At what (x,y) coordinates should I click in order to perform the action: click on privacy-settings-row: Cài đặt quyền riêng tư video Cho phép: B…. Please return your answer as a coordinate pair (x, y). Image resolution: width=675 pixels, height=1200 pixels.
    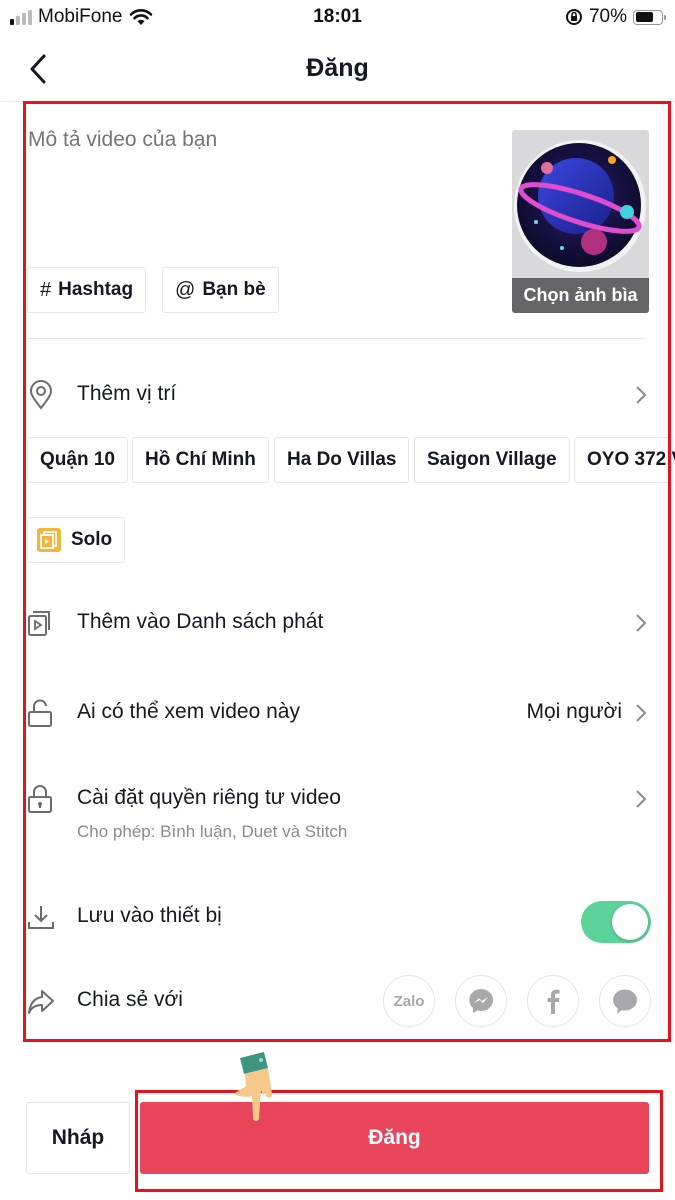
    Looking at the image, I should click on (338, 814).